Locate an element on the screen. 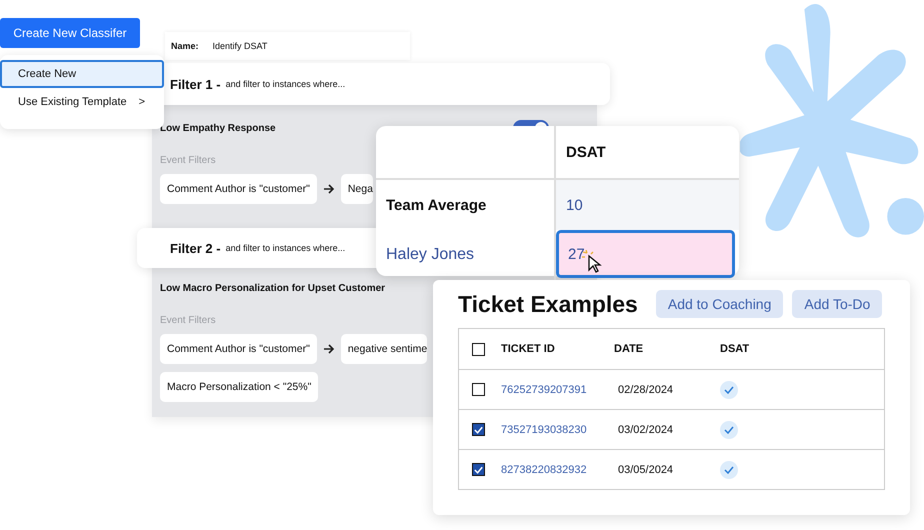 This screenshot has width=924, height=530. action-button: Add To-Do is located at coordinates (837, 304).